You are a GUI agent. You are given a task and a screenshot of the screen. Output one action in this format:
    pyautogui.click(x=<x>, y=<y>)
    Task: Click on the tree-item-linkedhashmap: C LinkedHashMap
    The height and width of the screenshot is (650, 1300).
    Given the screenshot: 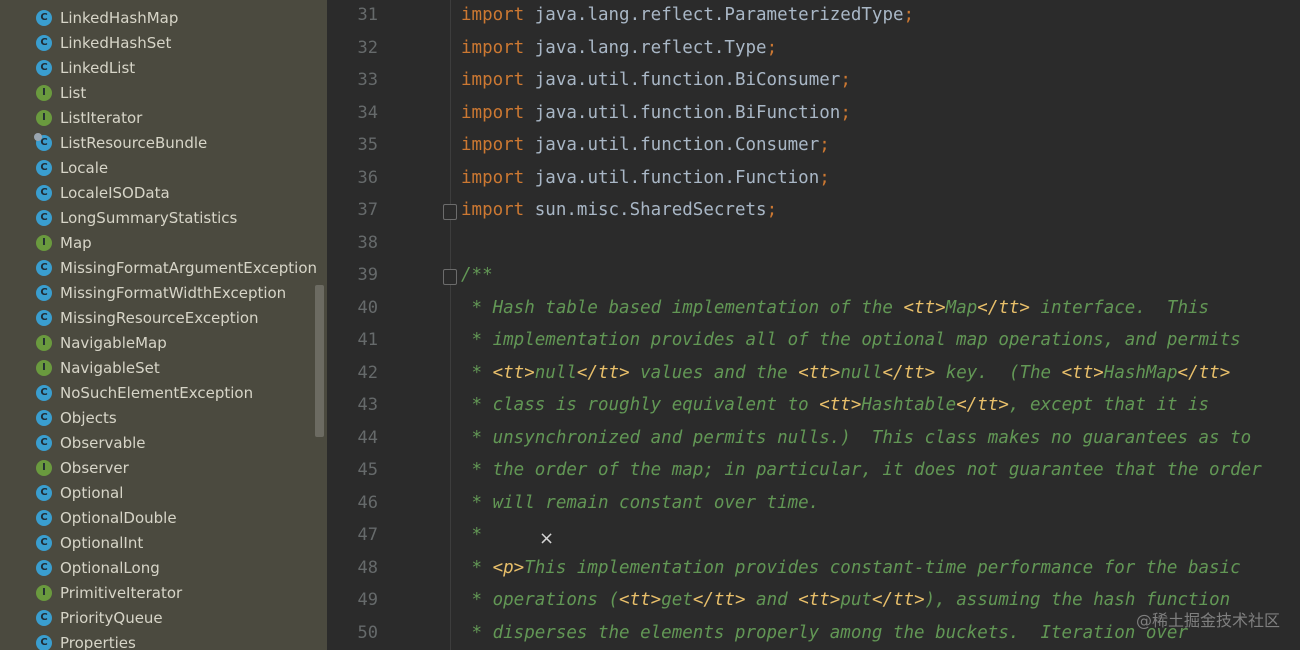 What is the action you would take?
    pyautogui.click(x=107, y=17)
    